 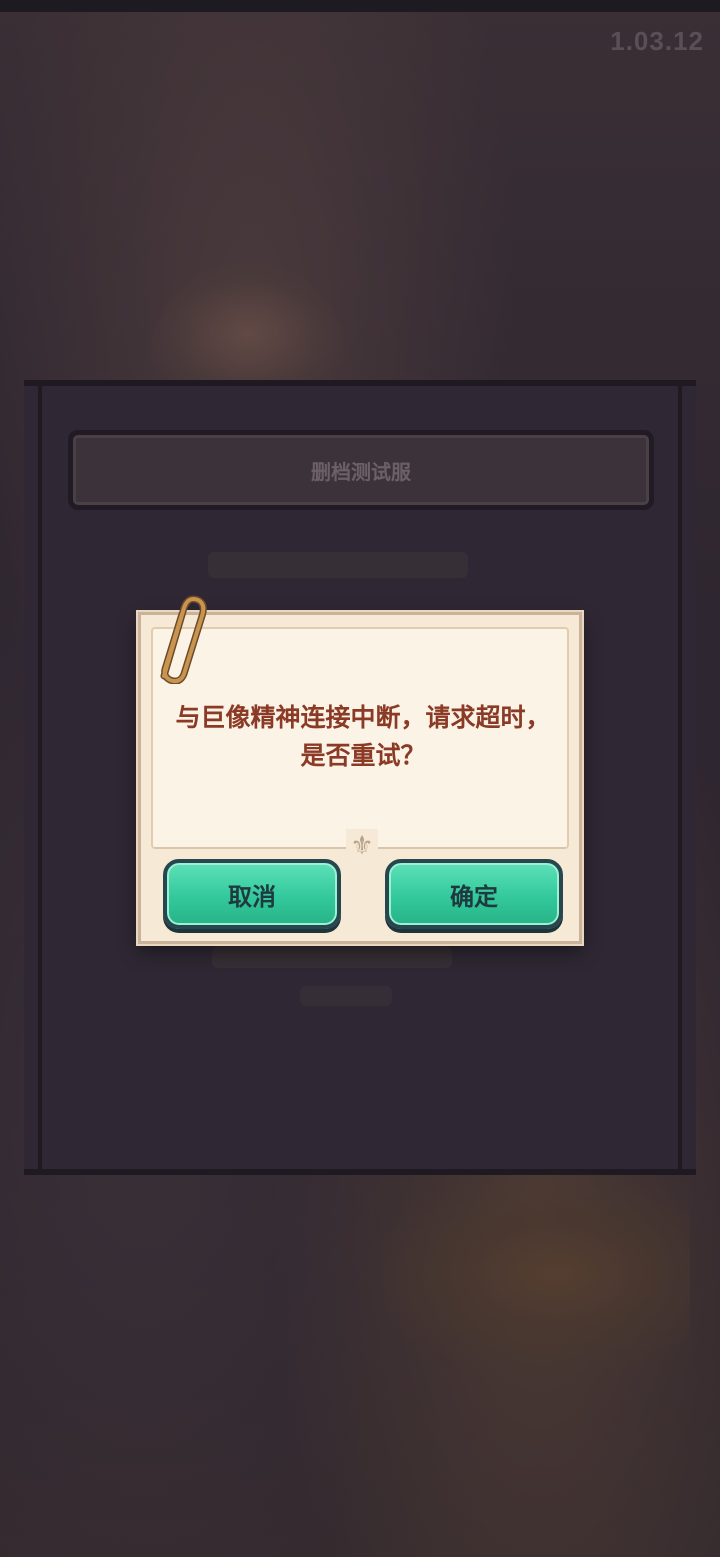 I want to click on server-select-button: 删档测试服, so click(x=361, y=470).